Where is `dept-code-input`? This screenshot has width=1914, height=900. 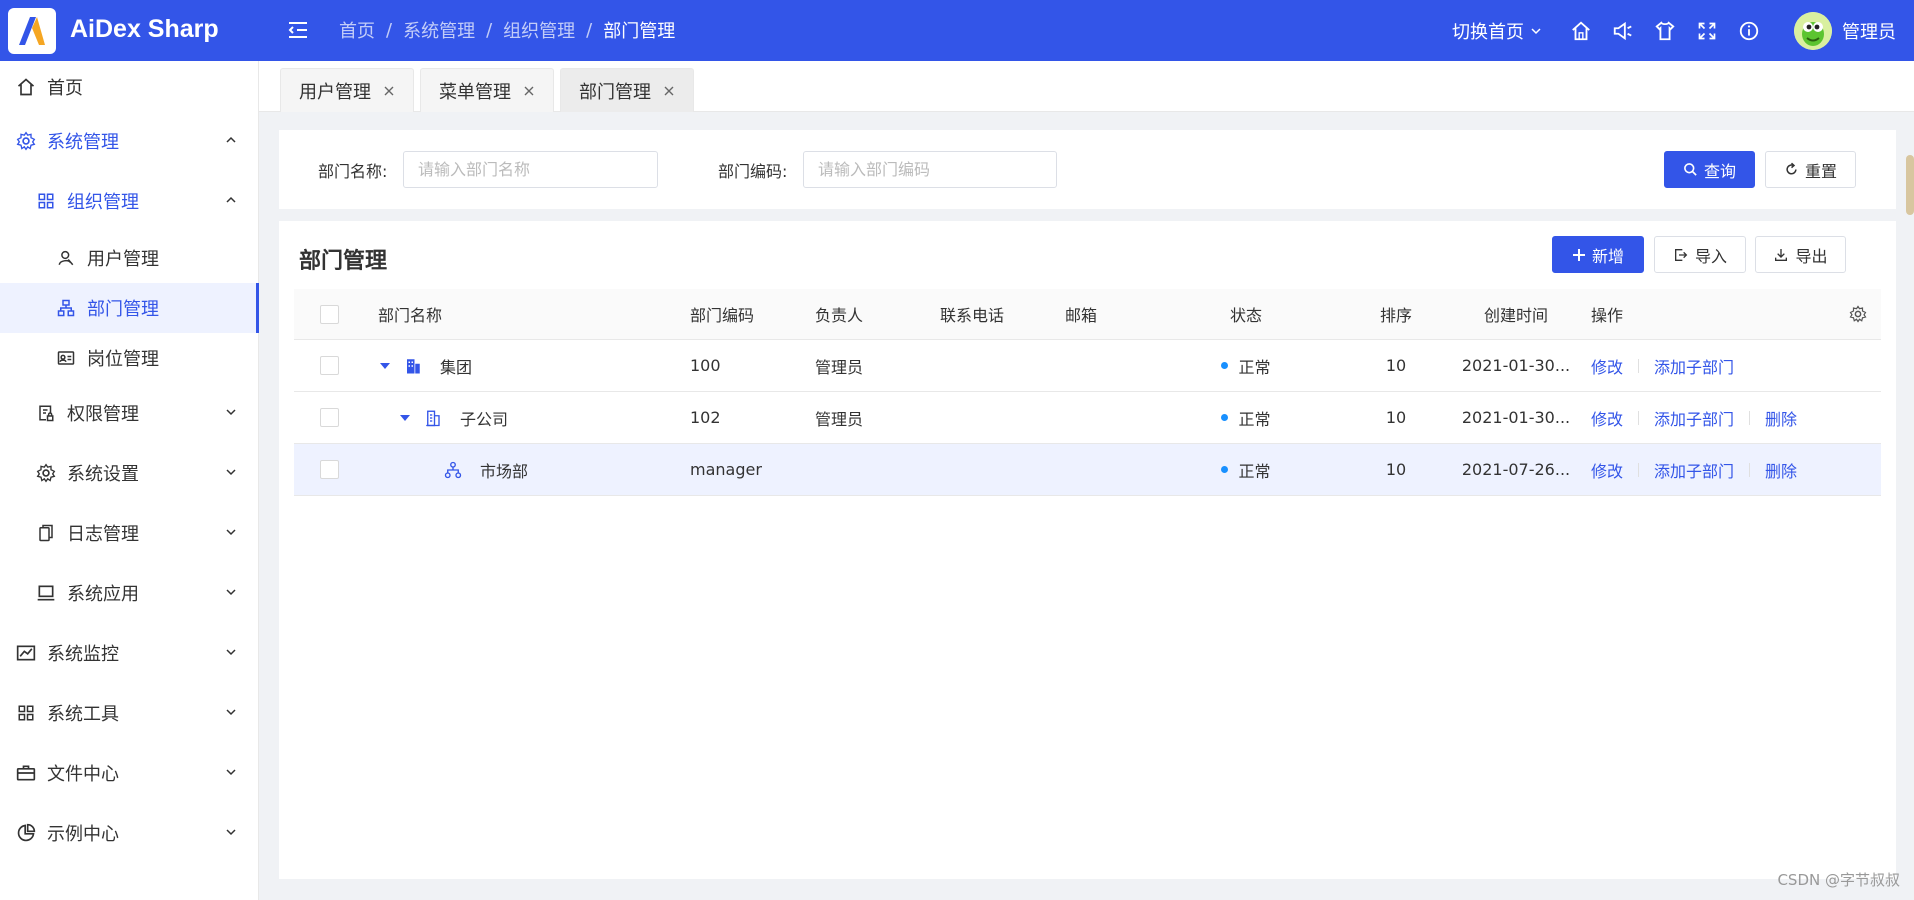
dept-code-input is located at coordinates (930, 169).